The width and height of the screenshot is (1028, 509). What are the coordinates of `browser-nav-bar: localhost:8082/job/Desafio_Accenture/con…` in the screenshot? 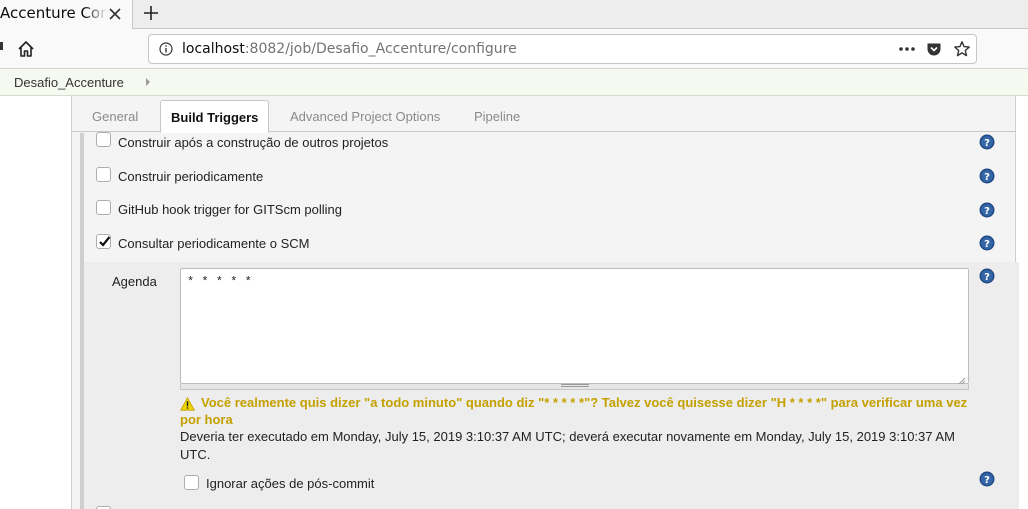 It's located at (514, 49).